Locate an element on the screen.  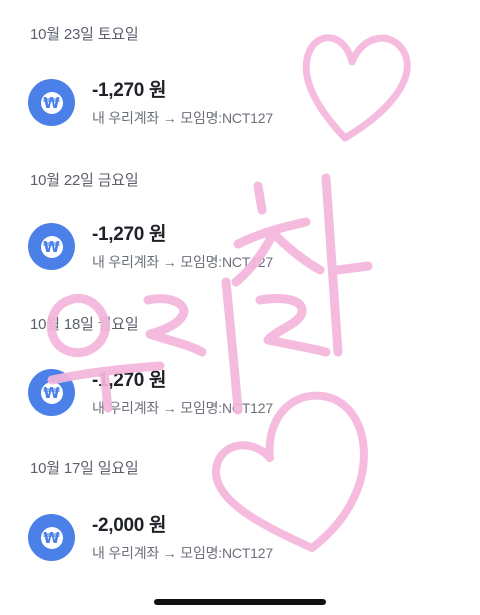
date-header: 10월 17일 일요일 is located at coordinates (84, 468).